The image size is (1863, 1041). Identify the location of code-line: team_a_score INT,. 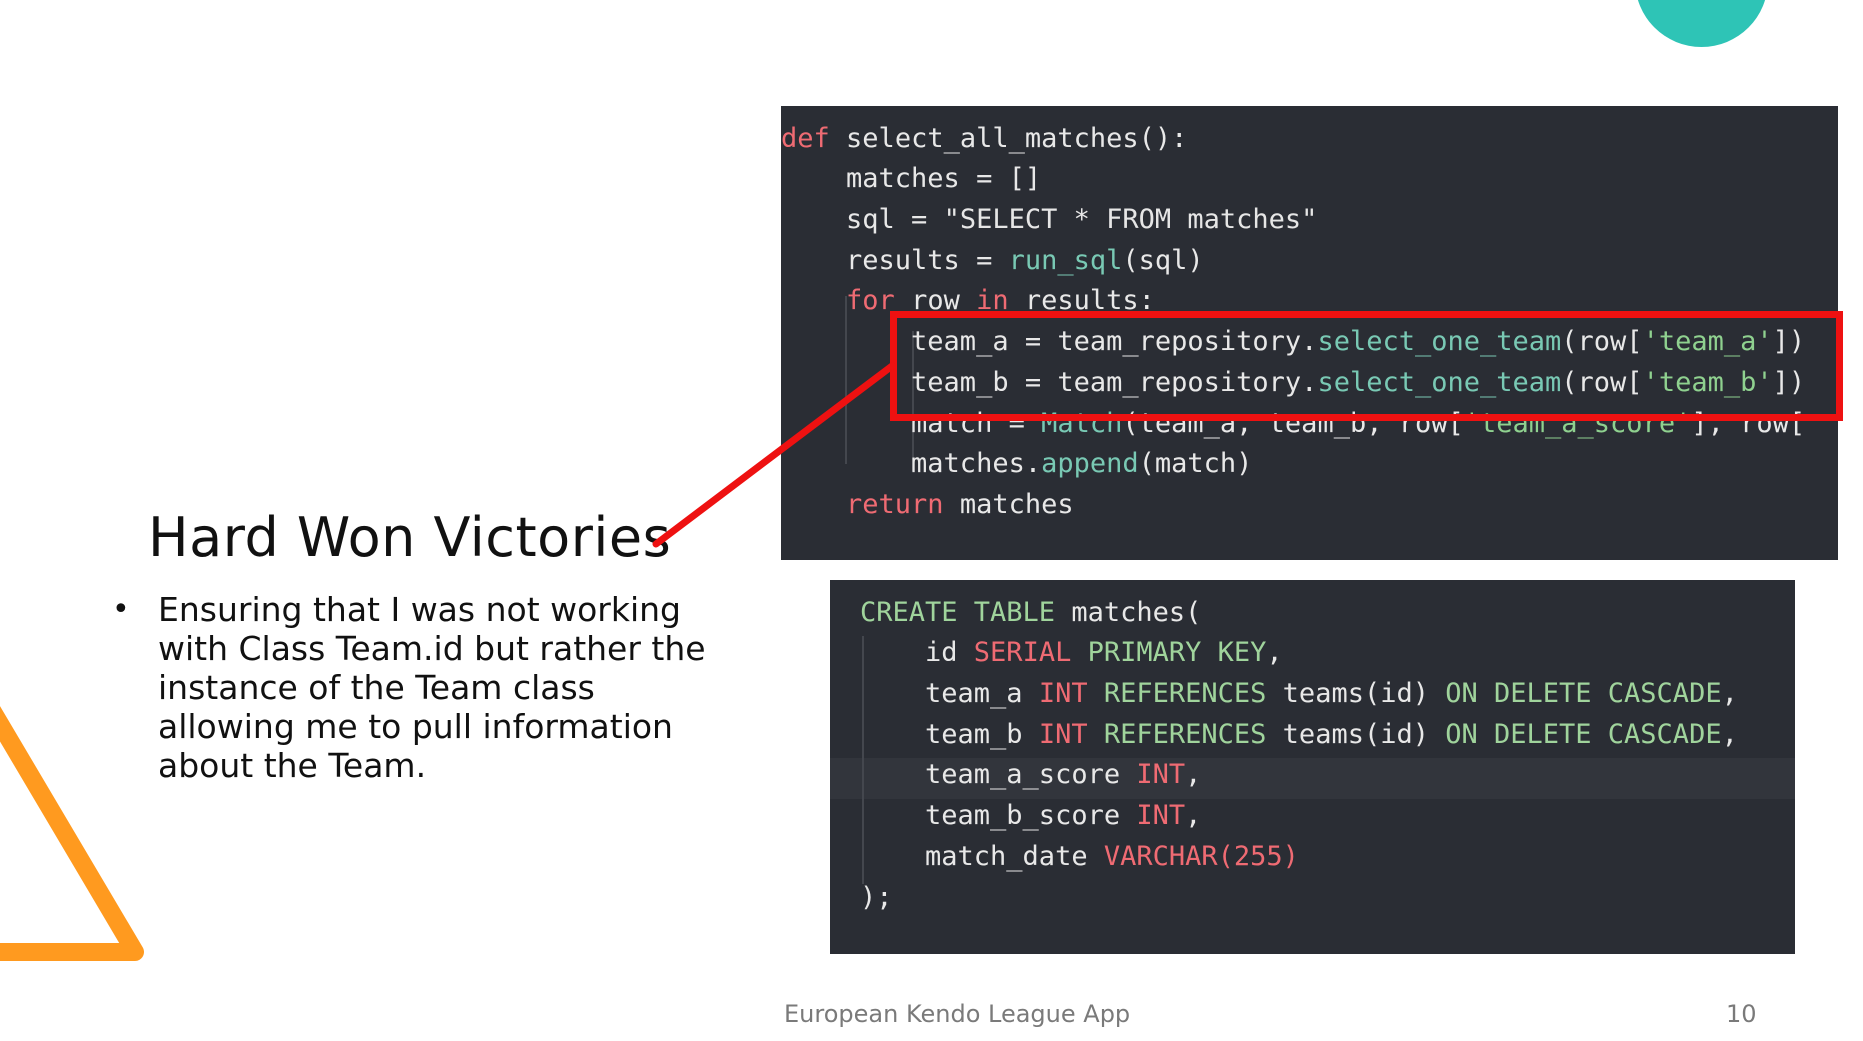
(1031, 774).